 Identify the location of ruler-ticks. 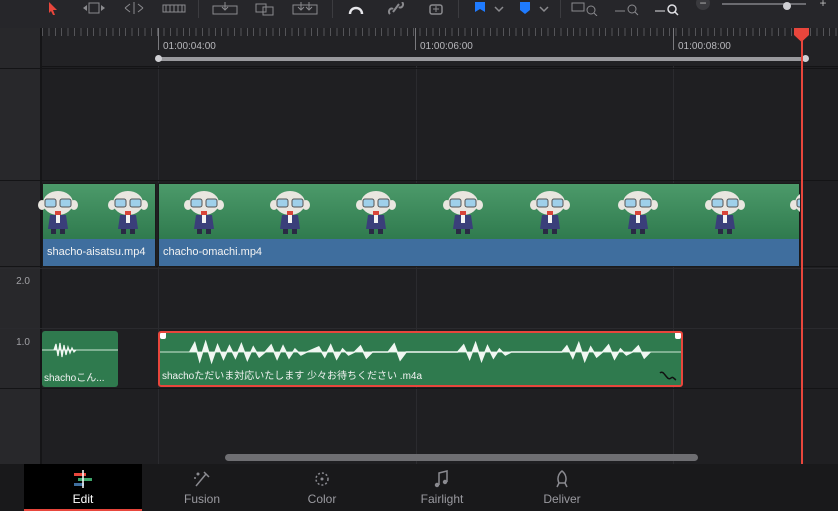
(440, 32).